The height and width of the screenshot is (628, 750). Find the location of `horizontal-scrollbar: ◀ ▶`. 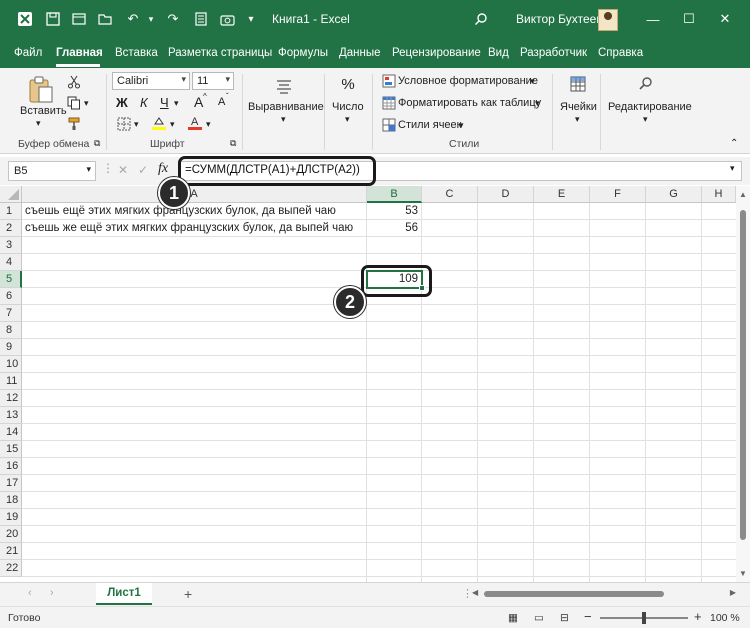

horizontal-scrollbar: ◀ ▶ is located at coordinates (604, 593).